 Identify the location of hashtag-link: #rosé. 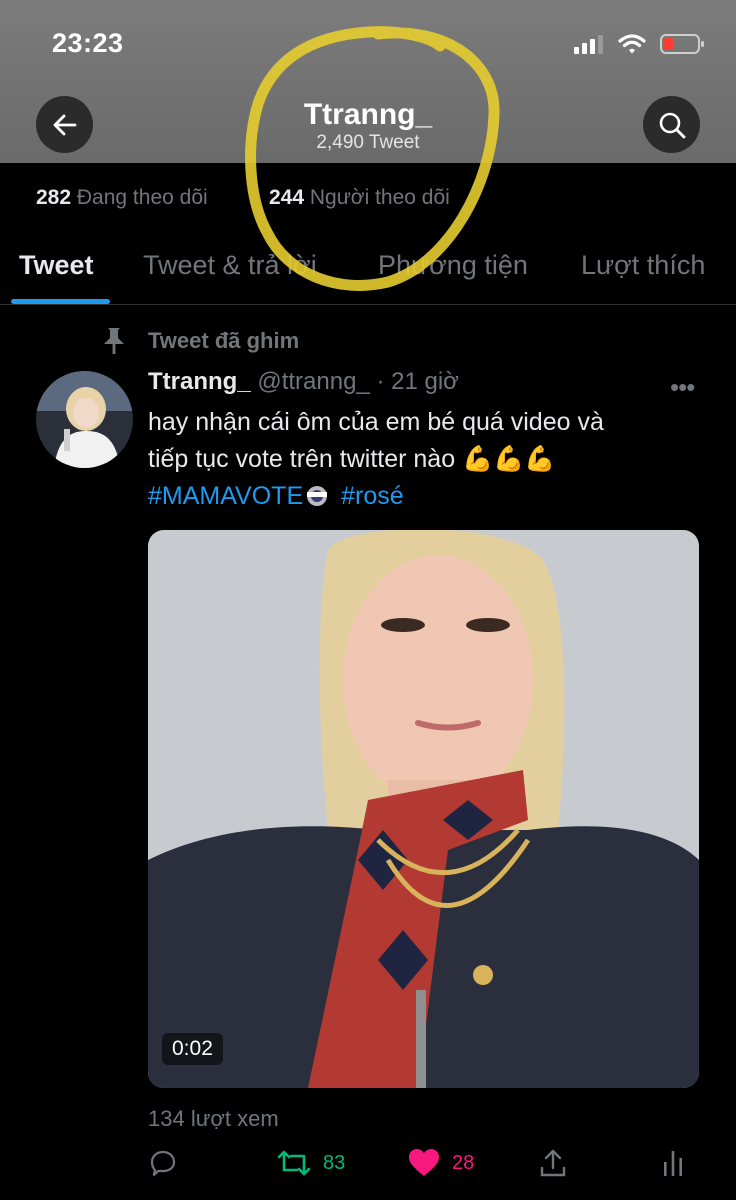
(372, 496).